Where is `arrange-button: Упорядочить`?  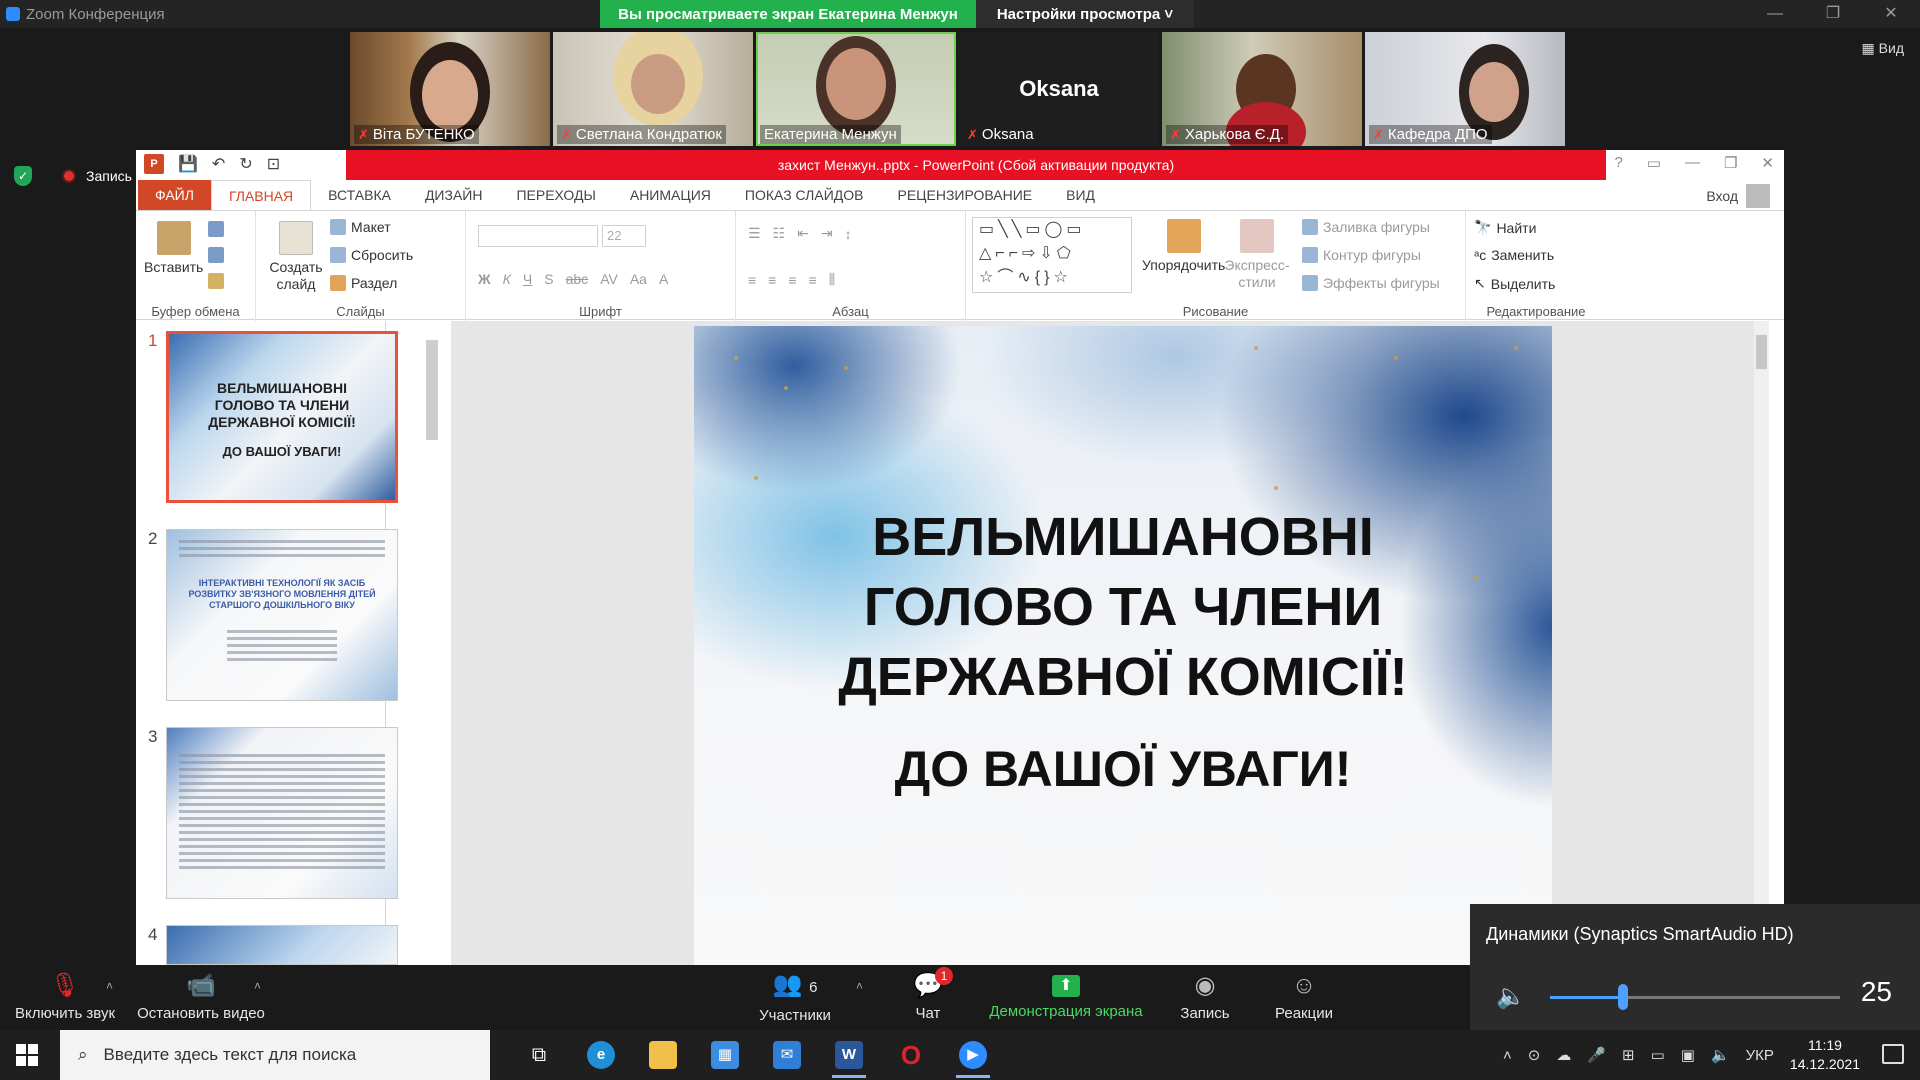 arrange-button: Упорядочить is located at coordinates (1183, 246).